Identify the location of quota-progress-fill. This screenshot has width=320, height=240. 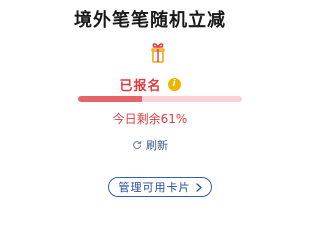
(110, 99).